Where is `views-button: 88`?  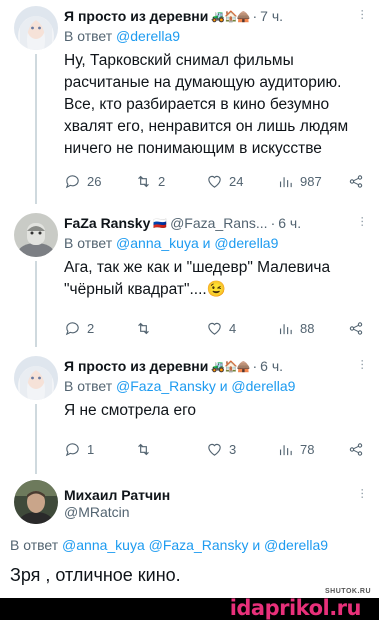
views-button: 88 is located at coordinates (312, 328).